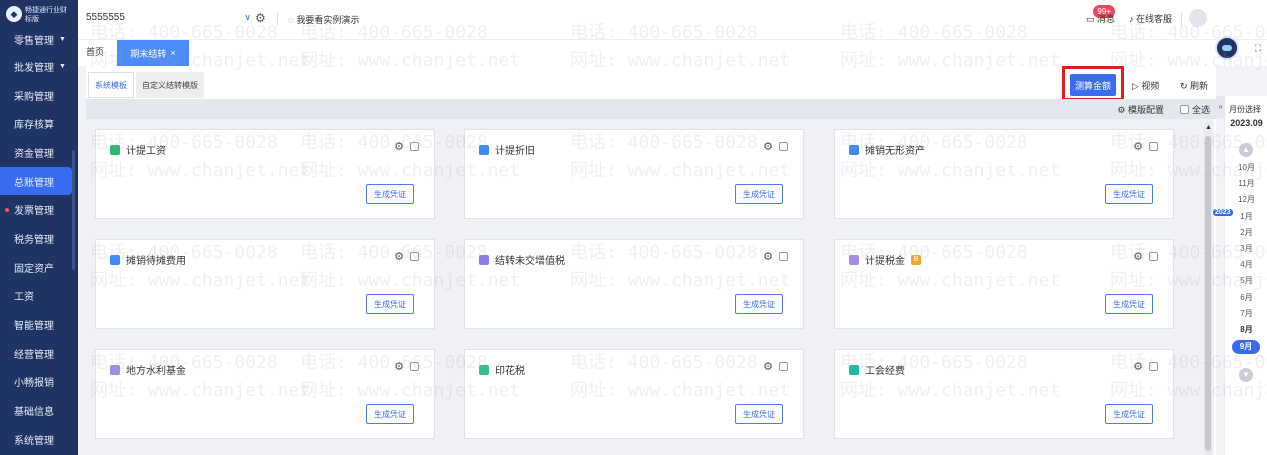 The width and height of the screenshot is (1267, 455). Describe the element at coordinates (1227, 48) in the screenshot. I see `assistant-robot-icon` at that location.